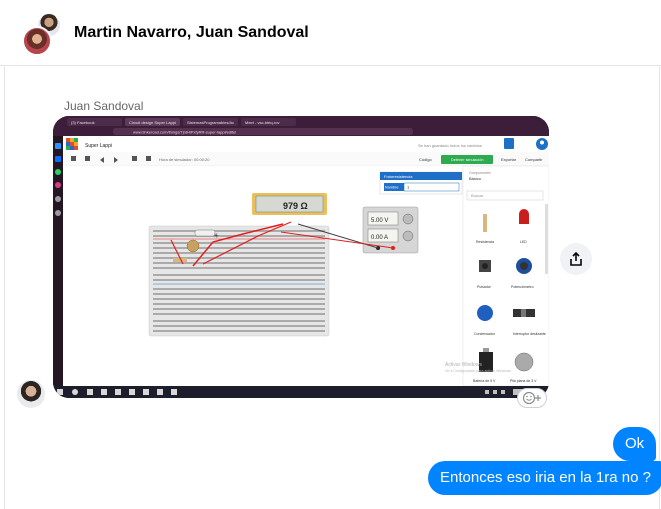 The width and height of the screenshot is (661, 509). I want to click on panel-title: Fotorresistencia, so click(398, 176).